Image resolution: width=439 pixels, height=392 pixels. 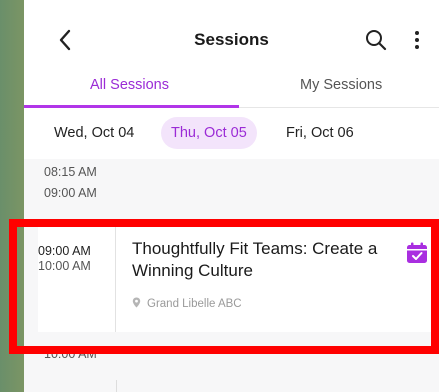 I want to click on date-chip-fri-oct-06: Fri, Oct 06, so click(x=320, y=133).